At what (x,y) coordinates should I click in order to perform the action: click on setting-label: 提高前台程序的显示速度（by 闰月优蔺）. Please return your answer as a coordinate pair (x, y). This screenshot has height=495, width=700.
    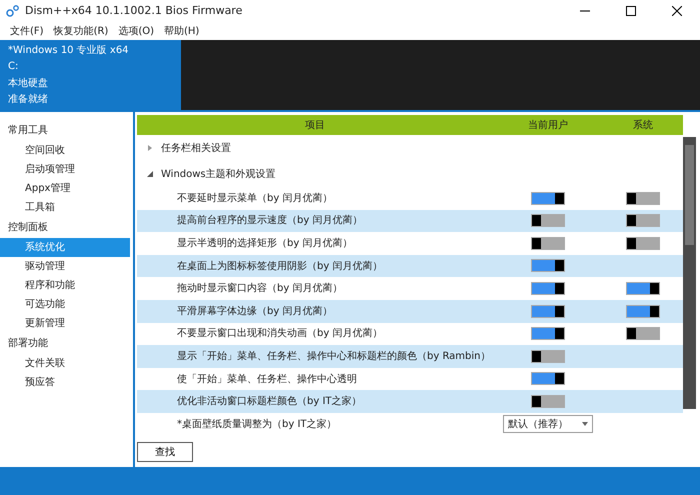
    Looking at the image, I should click on (270, 221).